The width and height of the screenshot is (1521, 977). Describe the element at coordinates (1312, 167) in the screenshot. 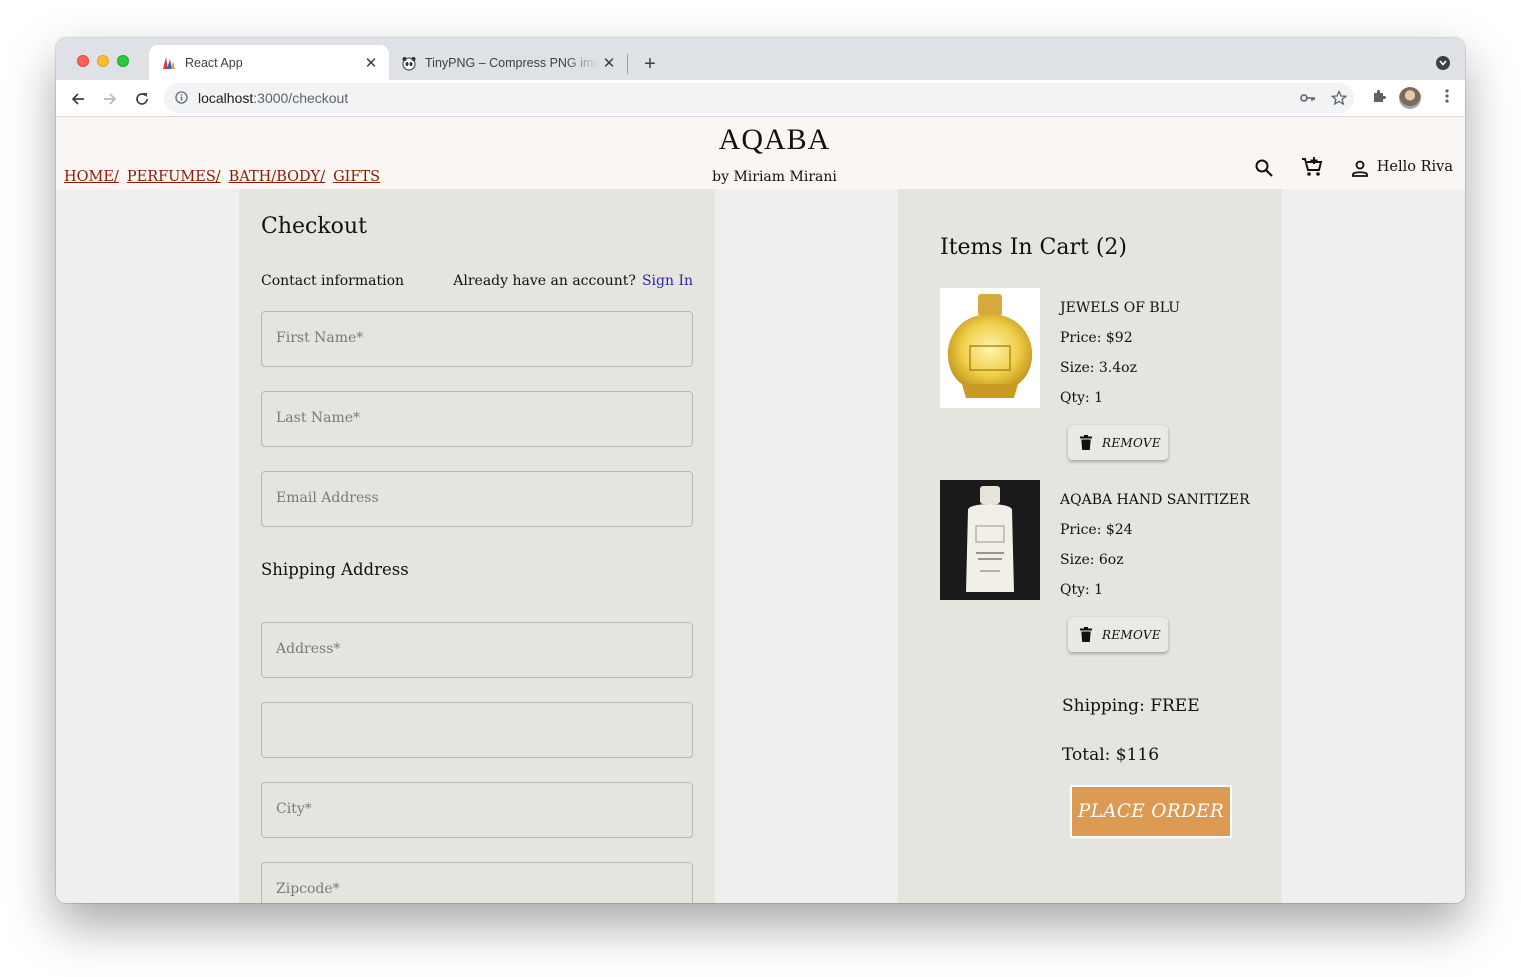

I see `cart-icon` at that location.